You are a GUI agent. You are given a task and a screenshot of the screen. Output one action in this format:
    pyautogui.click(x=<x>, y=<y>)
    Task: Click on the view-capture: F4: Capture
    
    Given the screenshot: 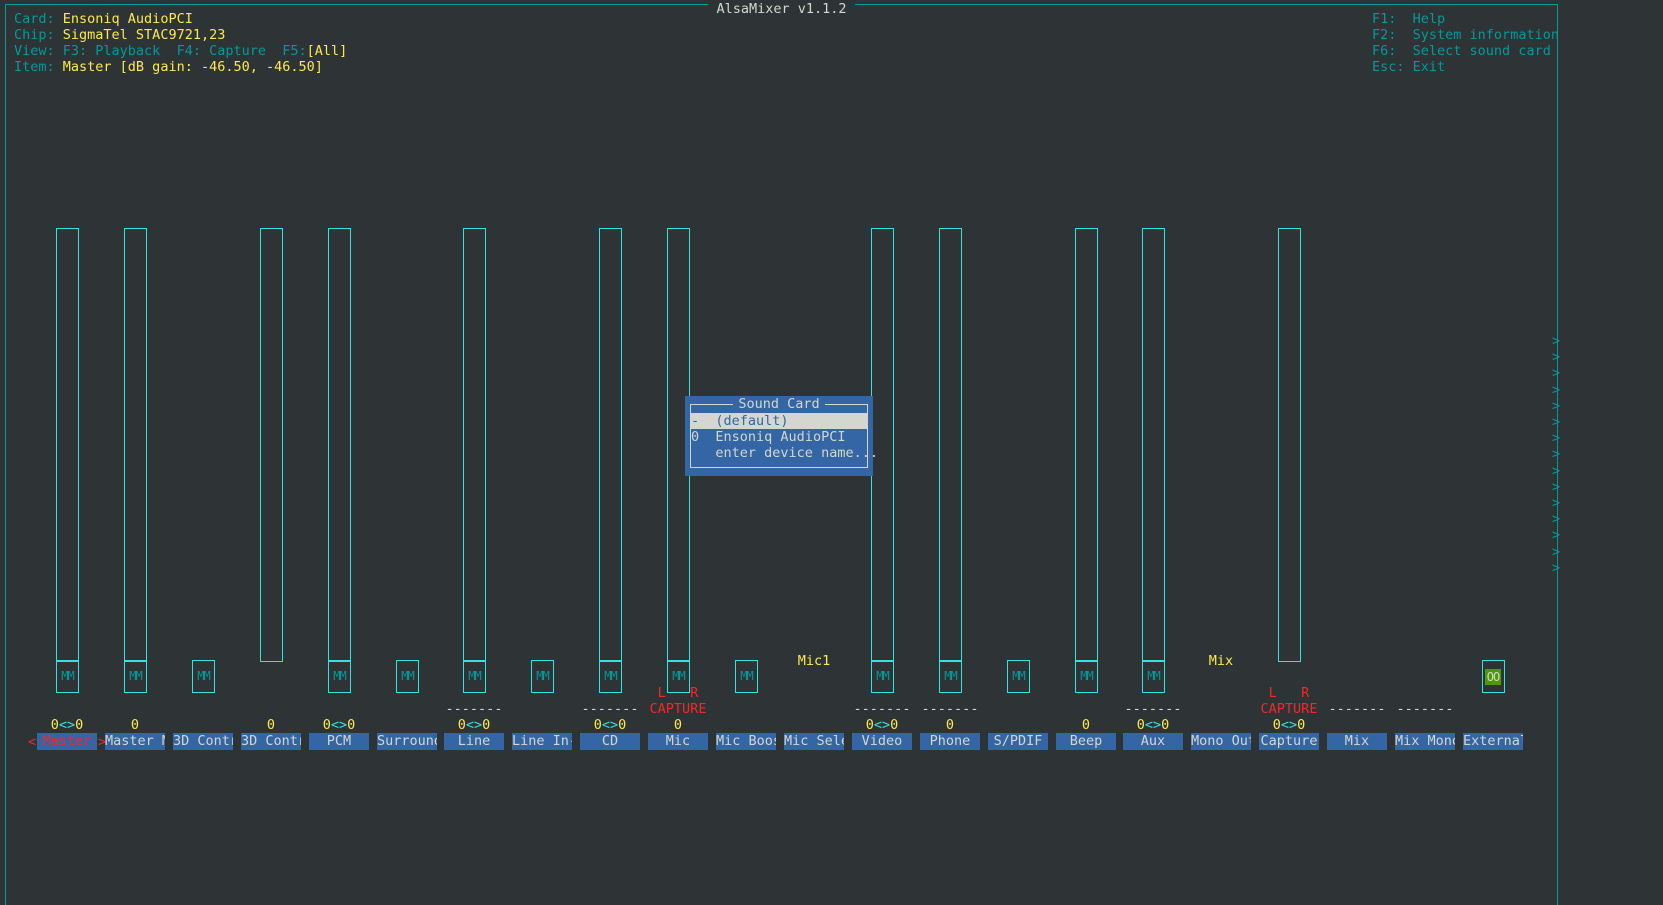 What is the action you would take?
    pyautogui.click(x=221, y=51)
    